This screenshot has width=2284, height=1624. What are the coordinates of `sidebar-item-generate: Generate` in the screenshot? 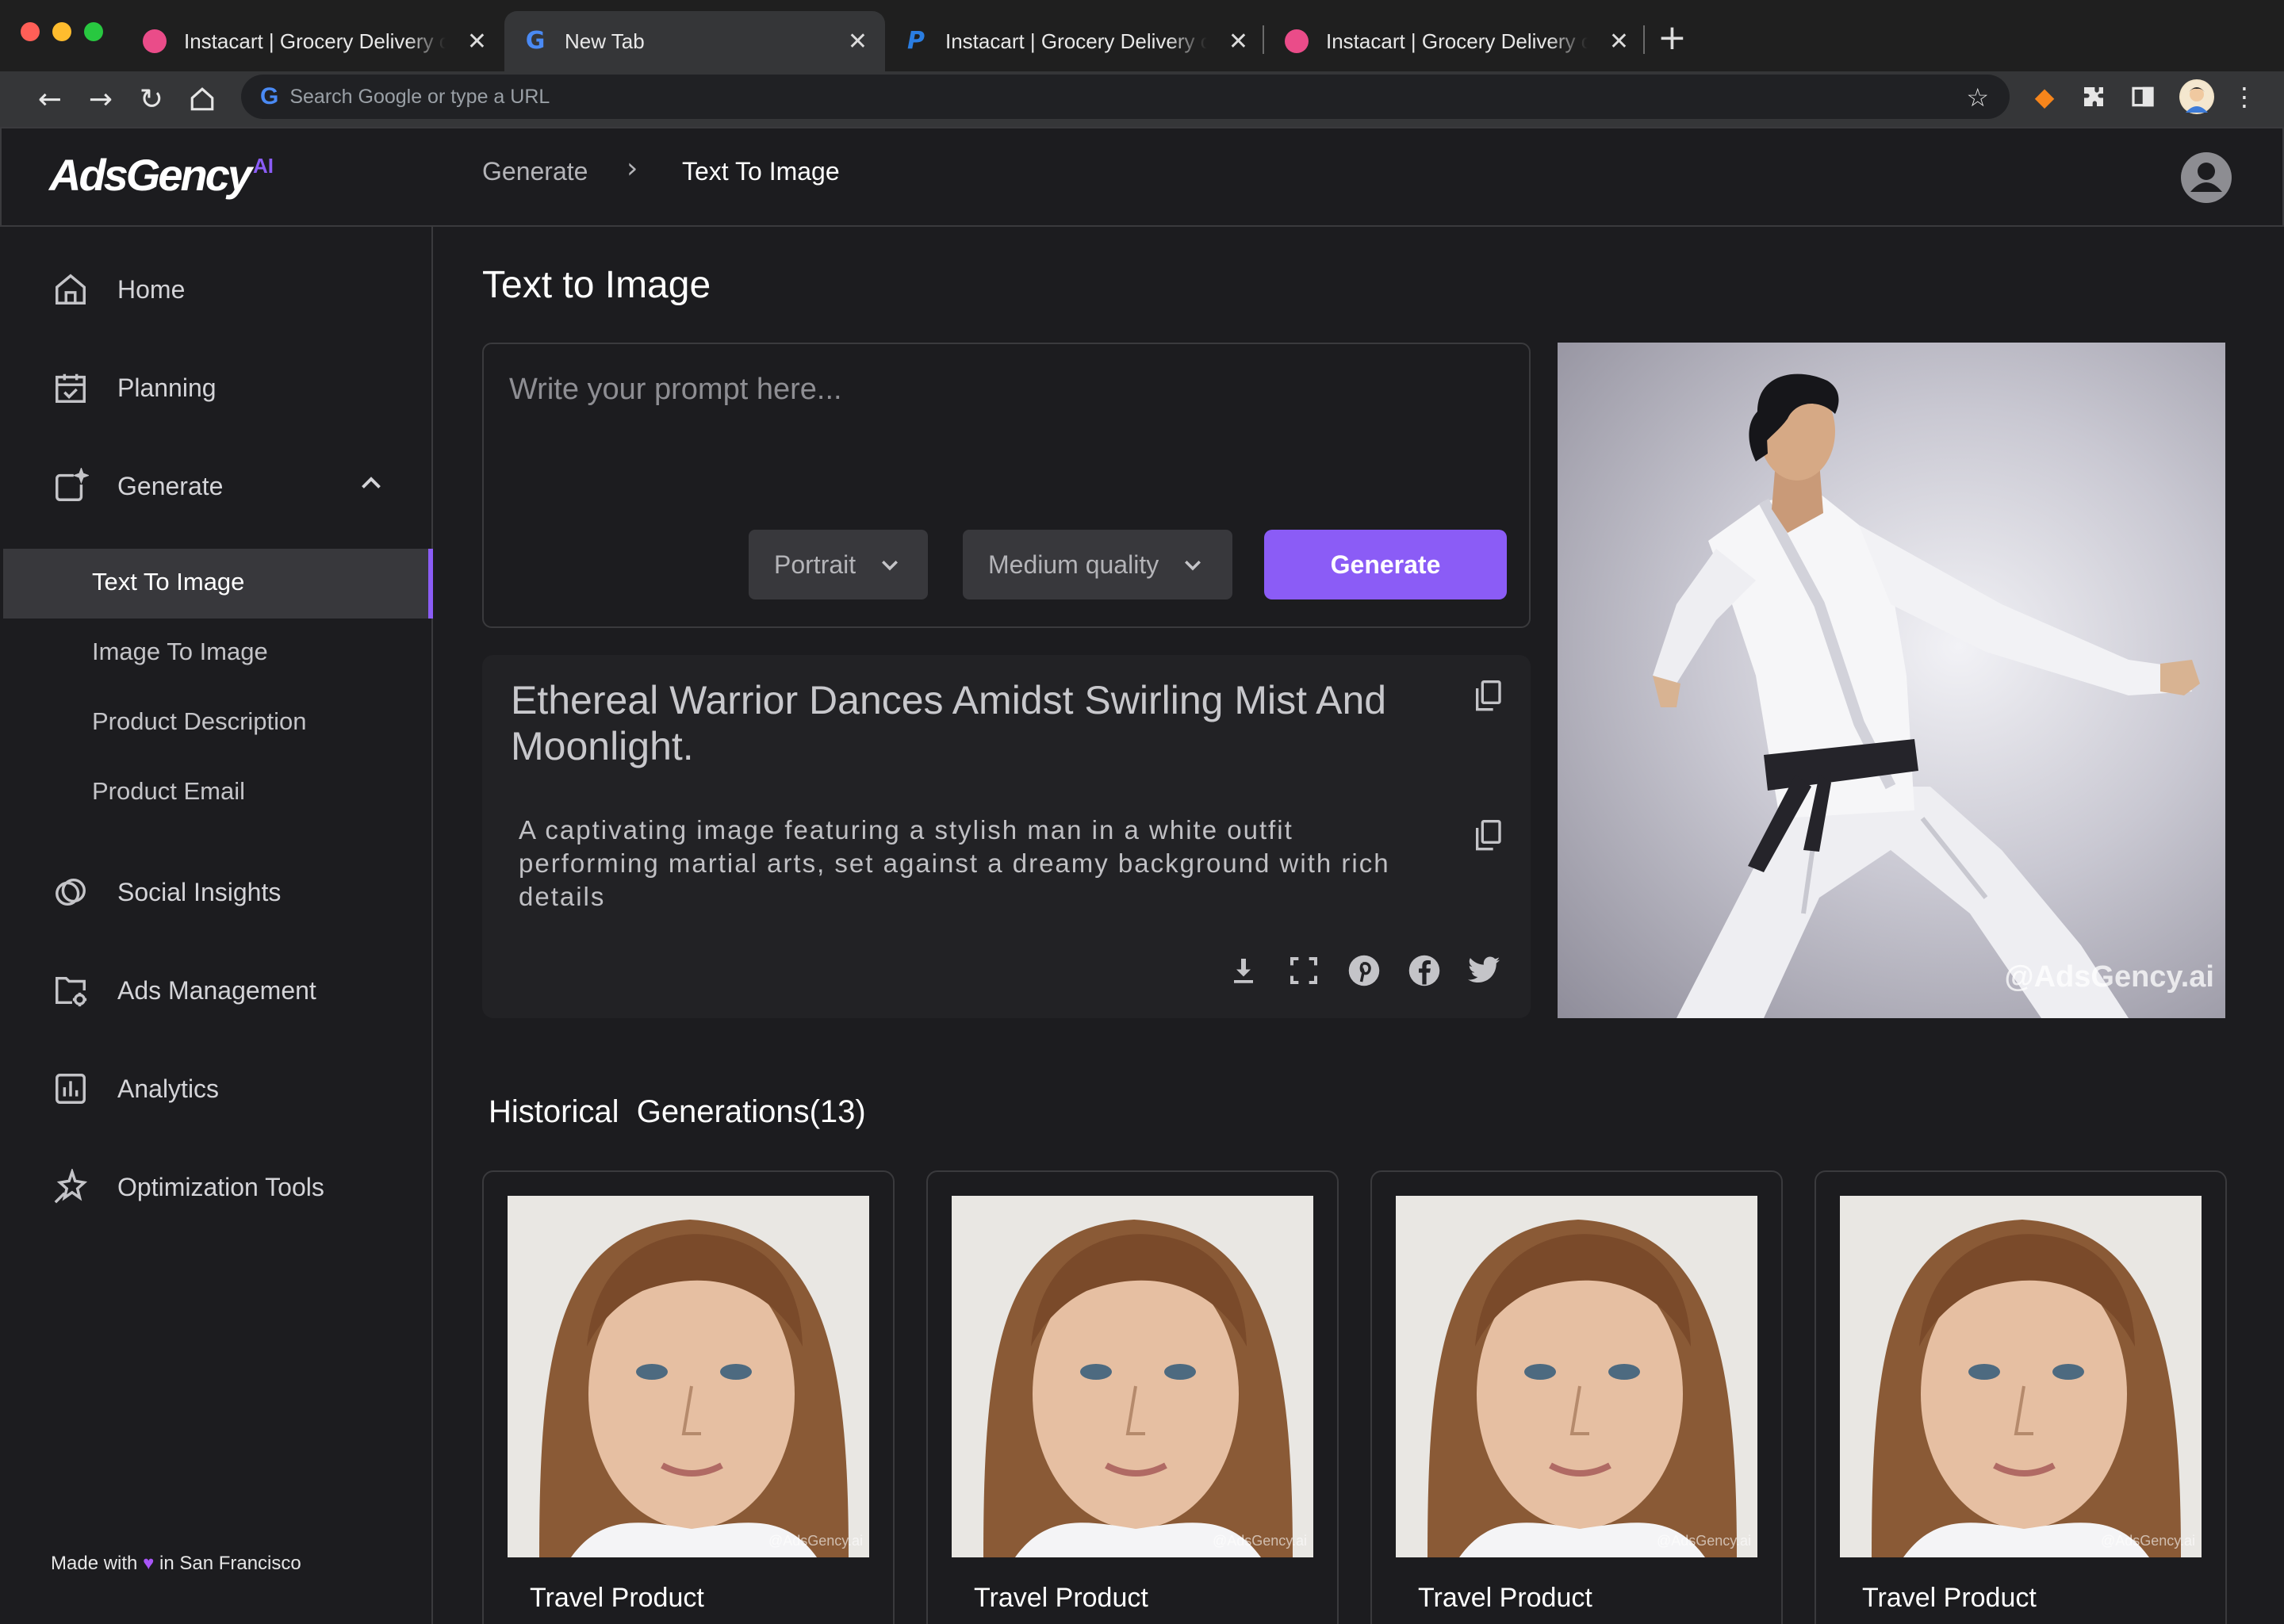 It's located at (137, 486).